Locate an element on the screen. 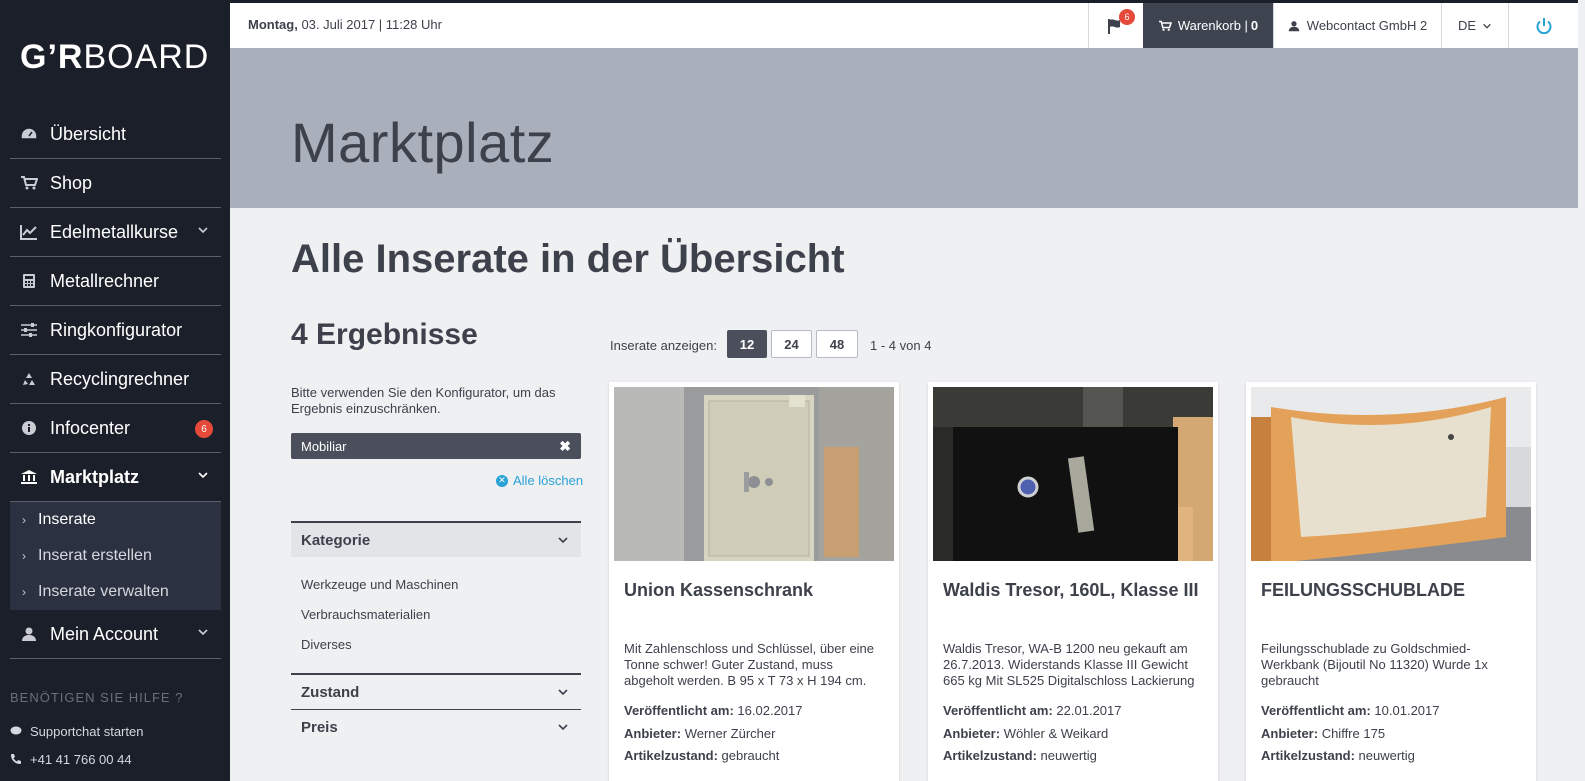 The width and height of the screenshot is (1585, 781). sidebar-item-shop: Shop is located at coordinates (115, 183).